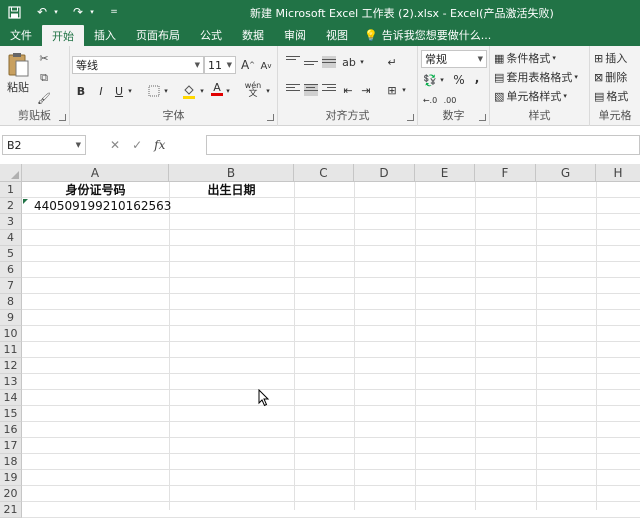  What do you see at coordinates (430, 80) in the screenshot?
I see `accounting-icon: 💱` at bounding box center [430, 80].